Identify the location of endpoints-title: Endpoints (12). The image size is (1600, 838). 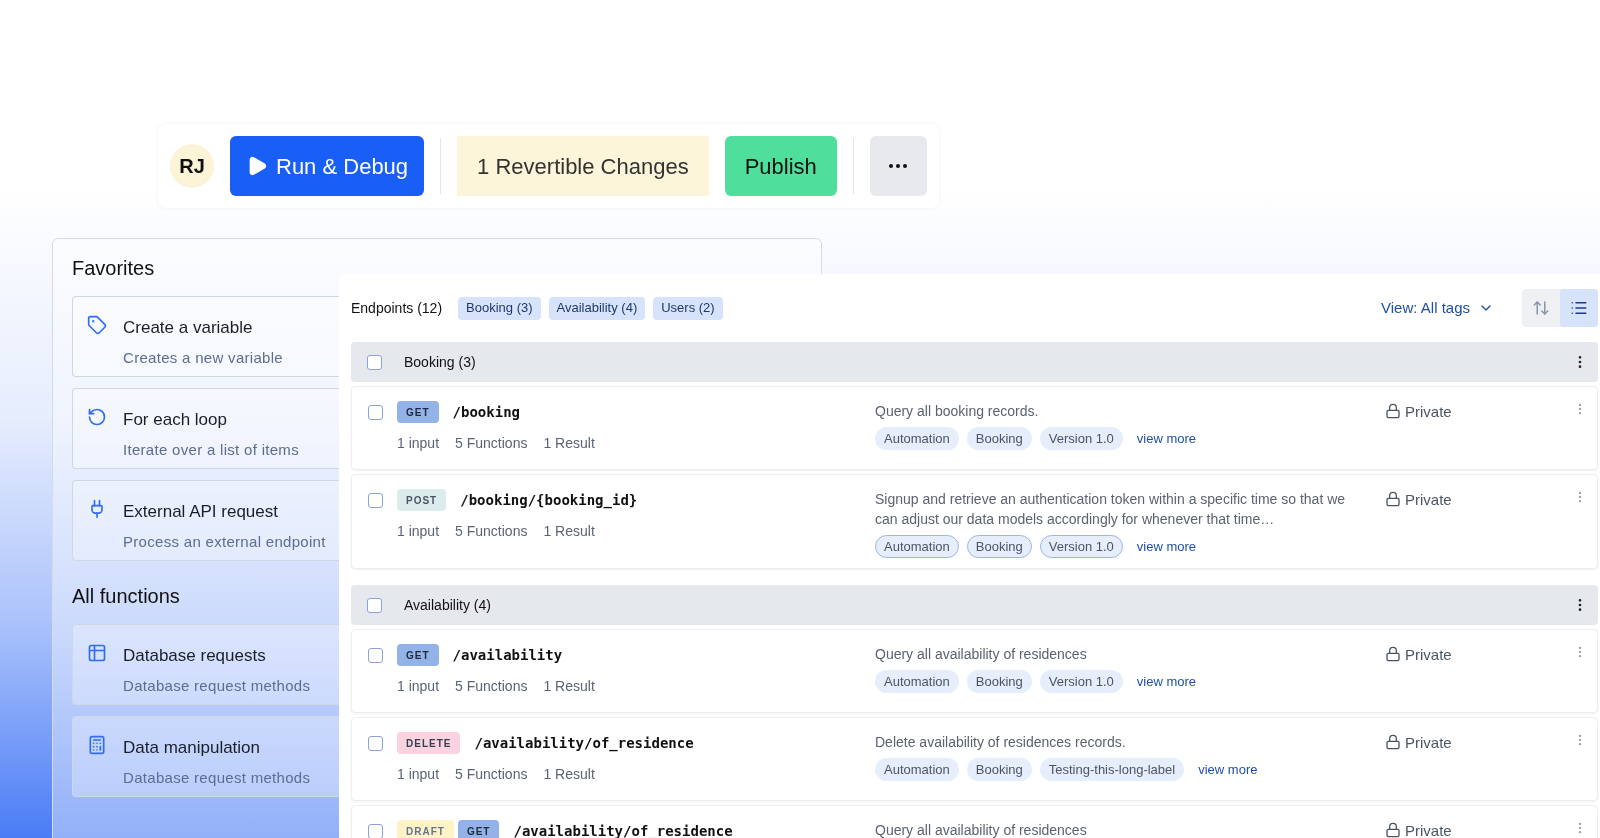
(397, 308).